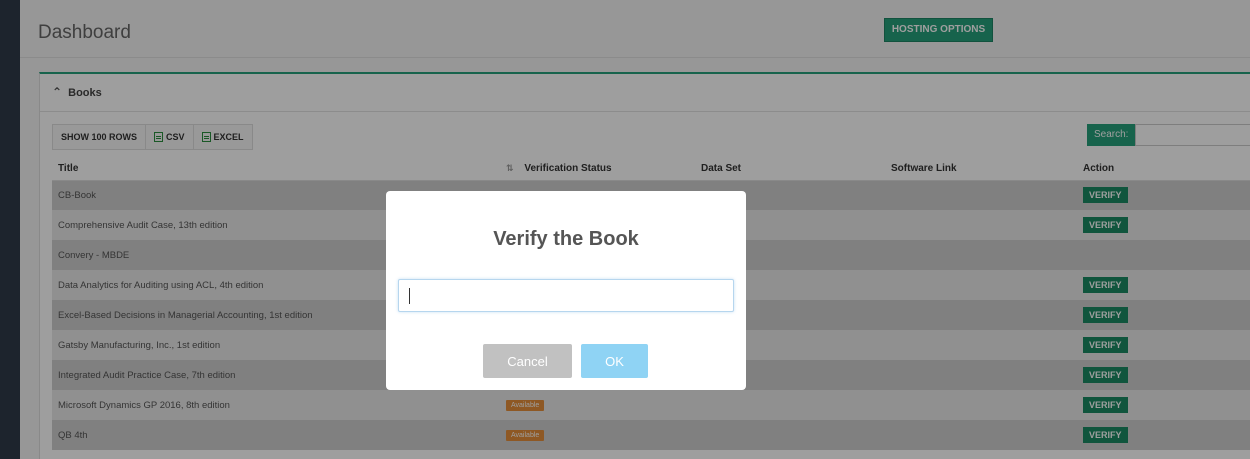 The image size is (1250, 459). What do you see at coordinates (614, 361) in the screenshot?
I see `ok-button: OK` at bounding box center [614, 361].